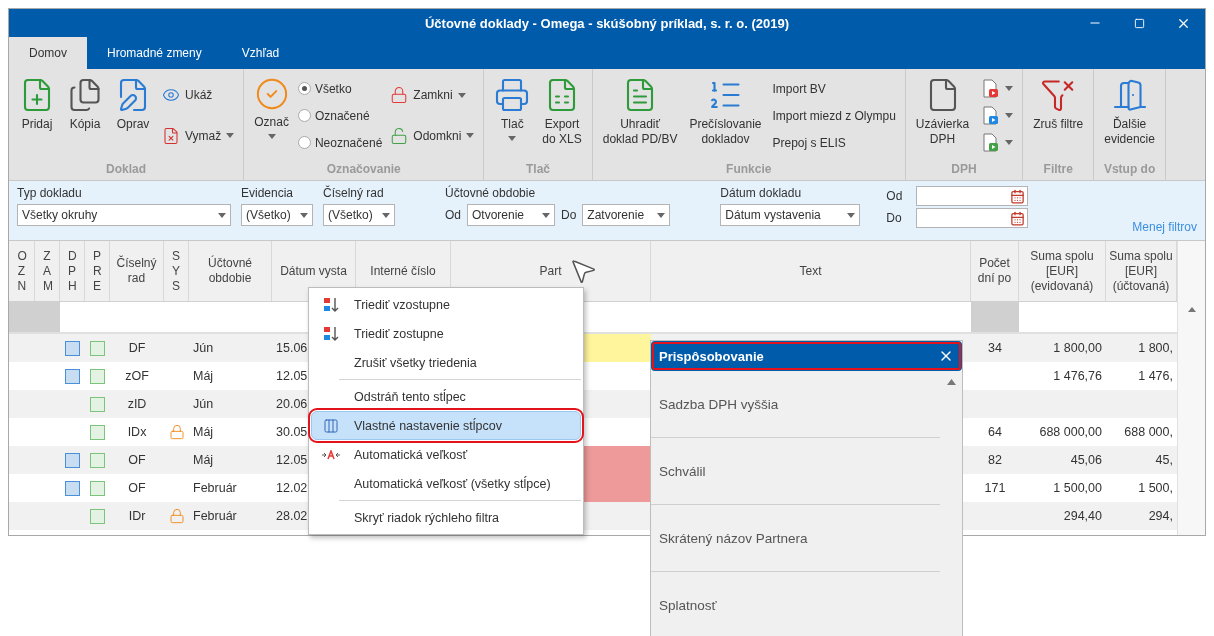  What do you see at coordinates (725, 112) in the screenshot?
I see `ribbon-button: Prečíslovanie dokladov` at bounding box center [725, 112].